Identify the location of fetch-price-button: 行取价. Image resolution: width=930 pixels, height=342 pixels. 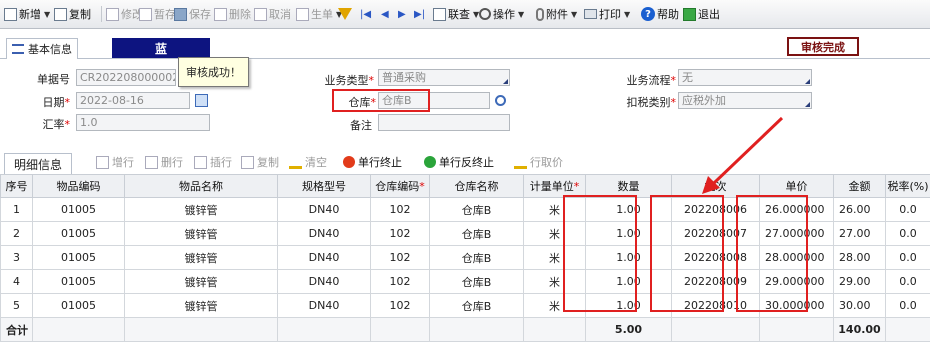
(538, 162).